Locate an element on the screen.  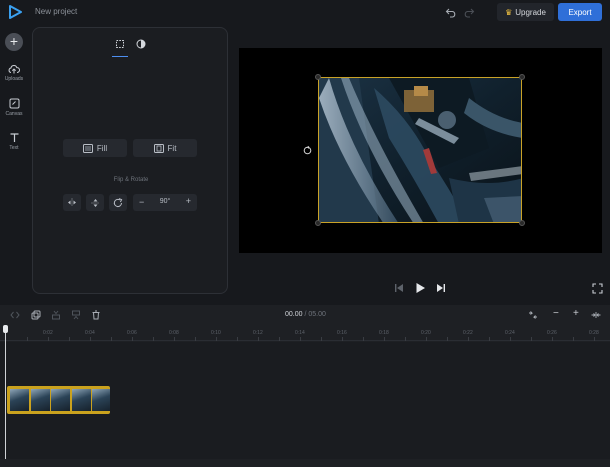
fit-button: Fit is located at coordinates (165, 148).